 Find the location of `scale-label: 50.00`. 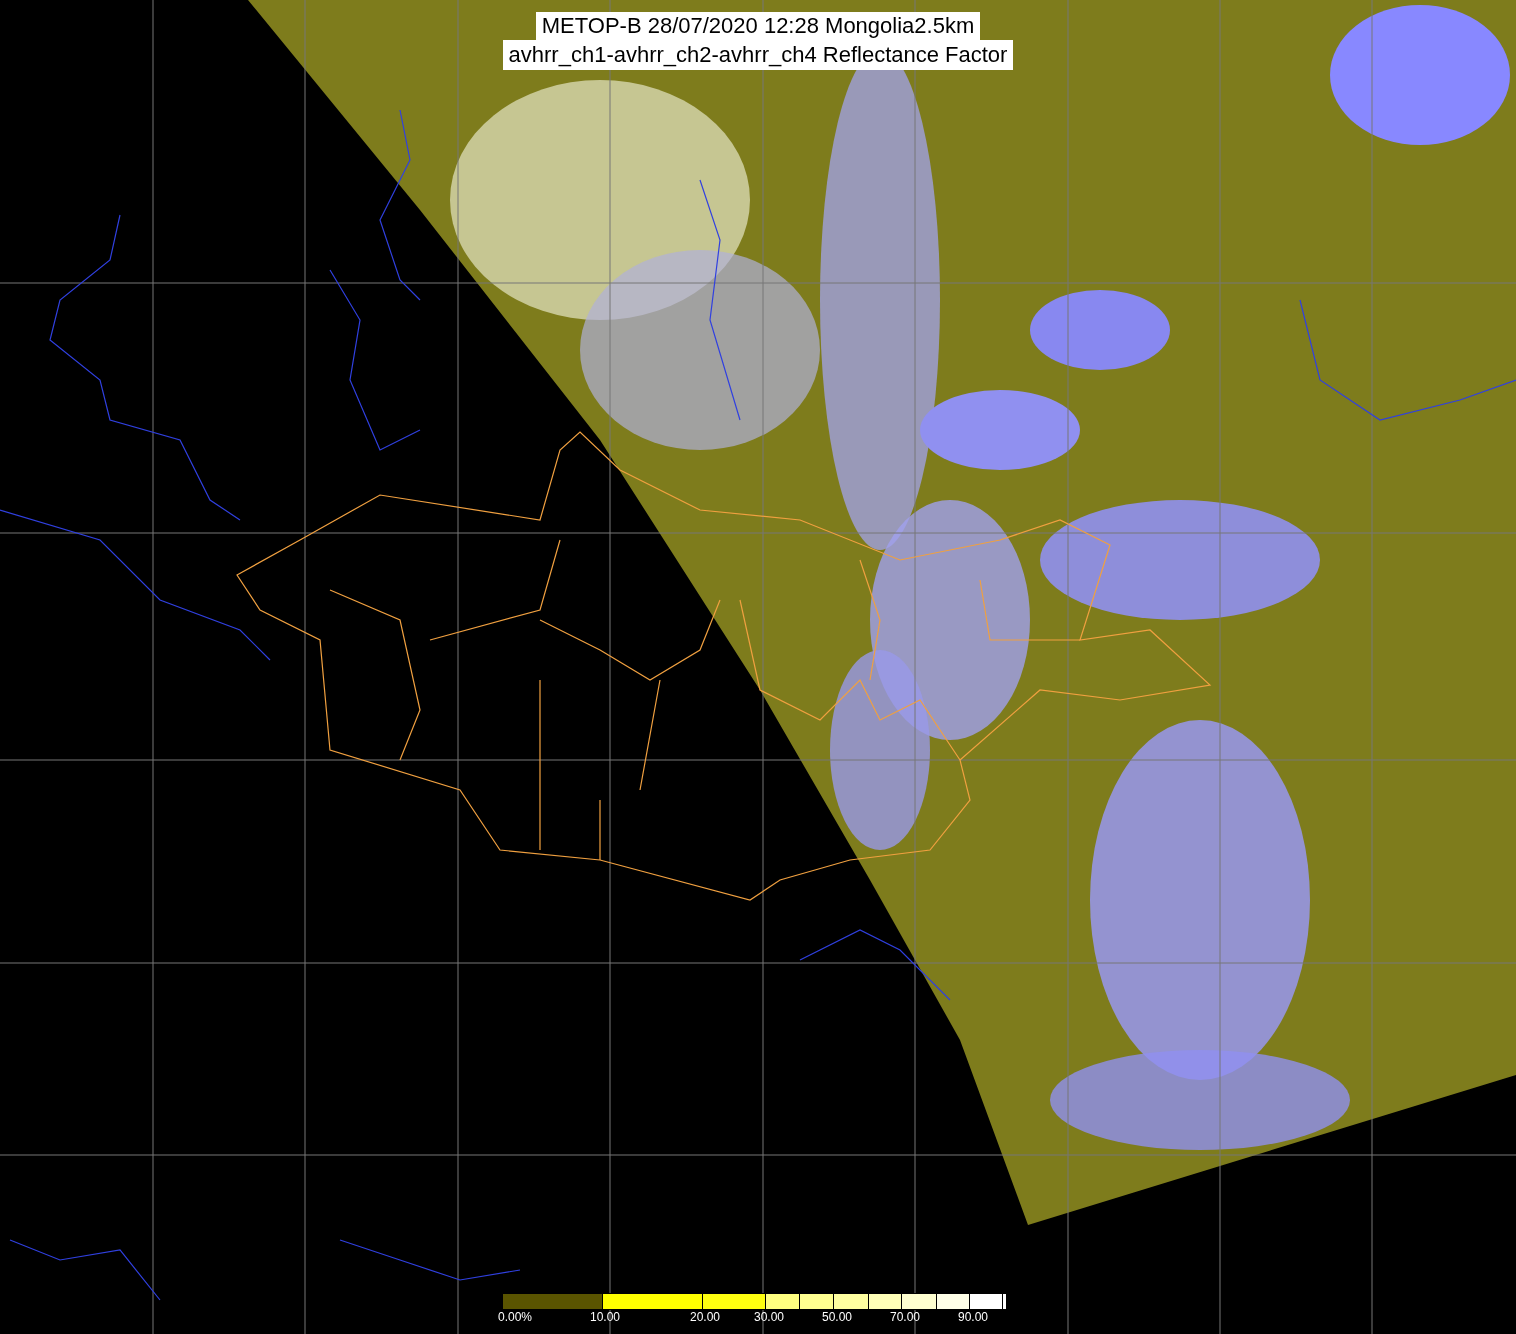

scale-label: 50.00 is located at coordinates (837, 1317).